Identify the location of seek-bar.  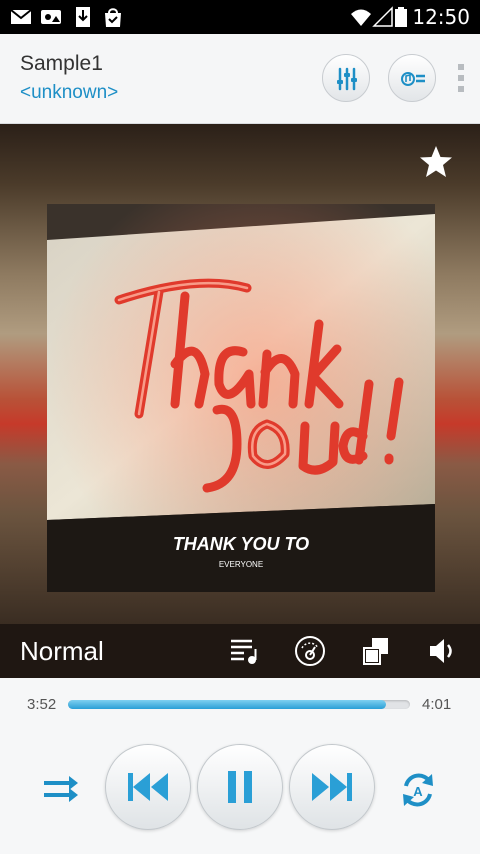
(239, 704).